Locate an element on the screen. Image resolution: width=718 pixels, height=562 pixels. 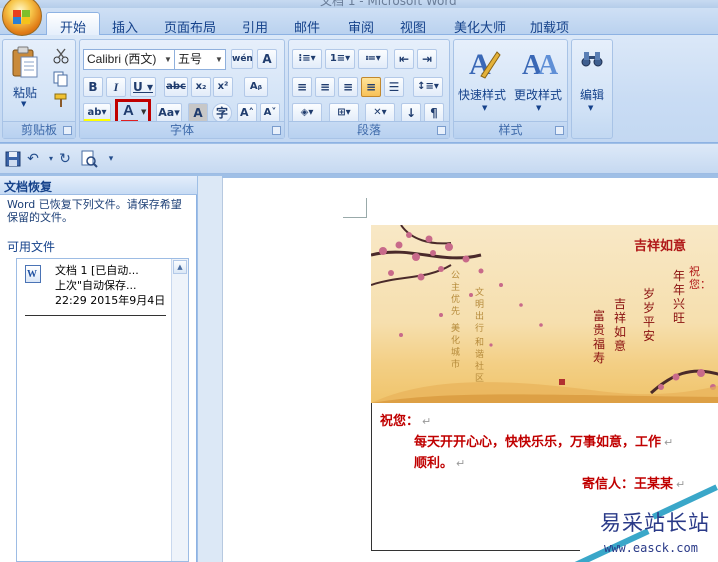
superscript-icon: x² is located at coordinates (223, 86).